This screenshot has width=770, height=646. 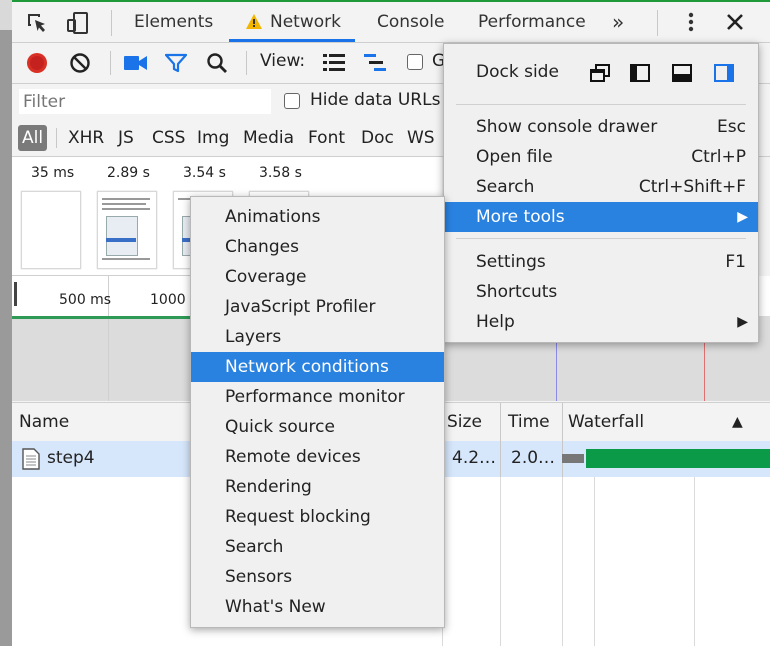 What do you see at coordinates (377, 138) in the screenshot?
I see `type-filter-doc: Doc` at bounding box center [377, 138].